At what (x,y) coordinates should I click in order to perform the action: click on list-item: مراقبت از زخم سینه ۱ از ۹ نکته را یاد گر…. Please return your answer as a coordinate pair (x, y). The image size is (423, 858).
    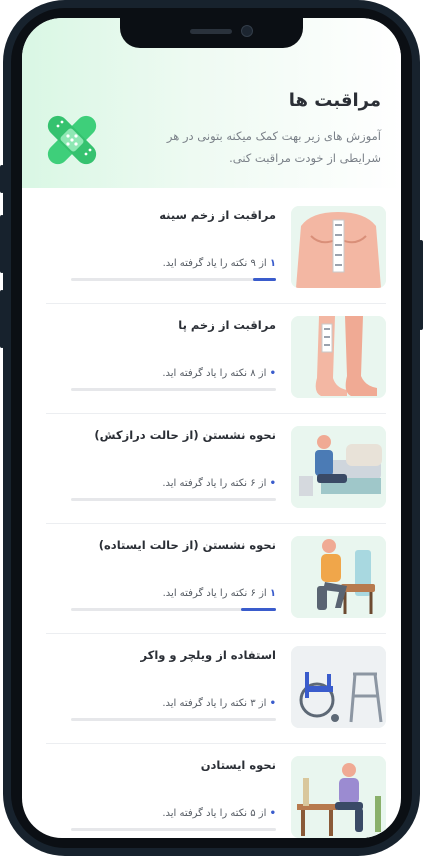
    Looking at the image, I should click on (216, 250).